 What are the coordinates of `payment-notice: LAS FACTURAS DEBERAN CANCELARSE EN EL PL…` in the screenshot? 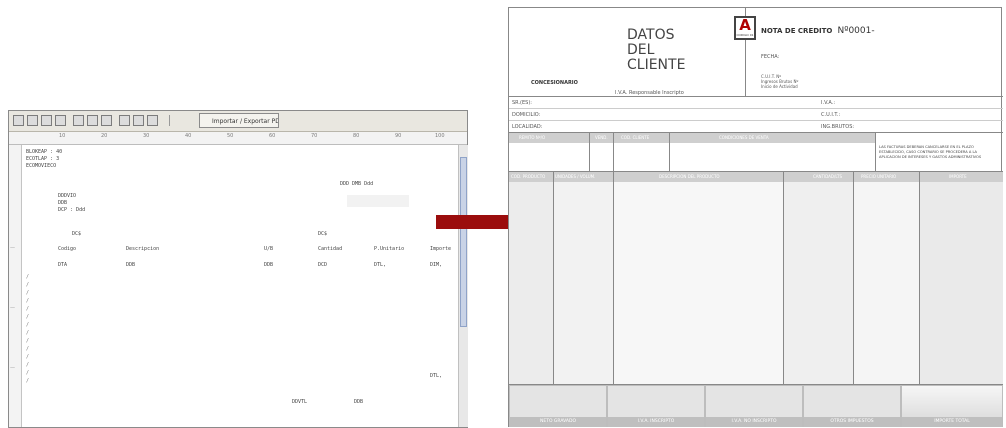 It's located at (930, 152).